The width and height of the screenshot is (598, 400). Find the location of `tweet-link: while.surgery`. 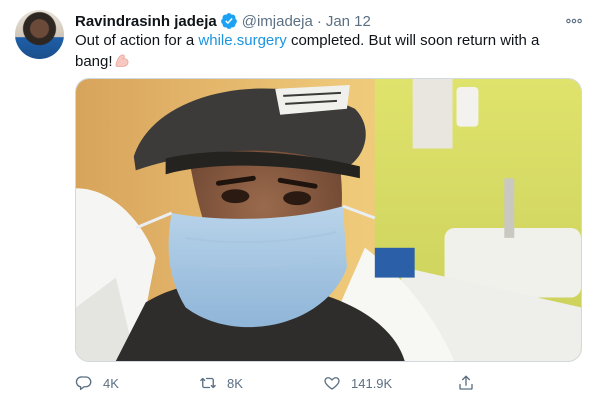

tweet-link: while.surgery is located at coordinates (242, 40).